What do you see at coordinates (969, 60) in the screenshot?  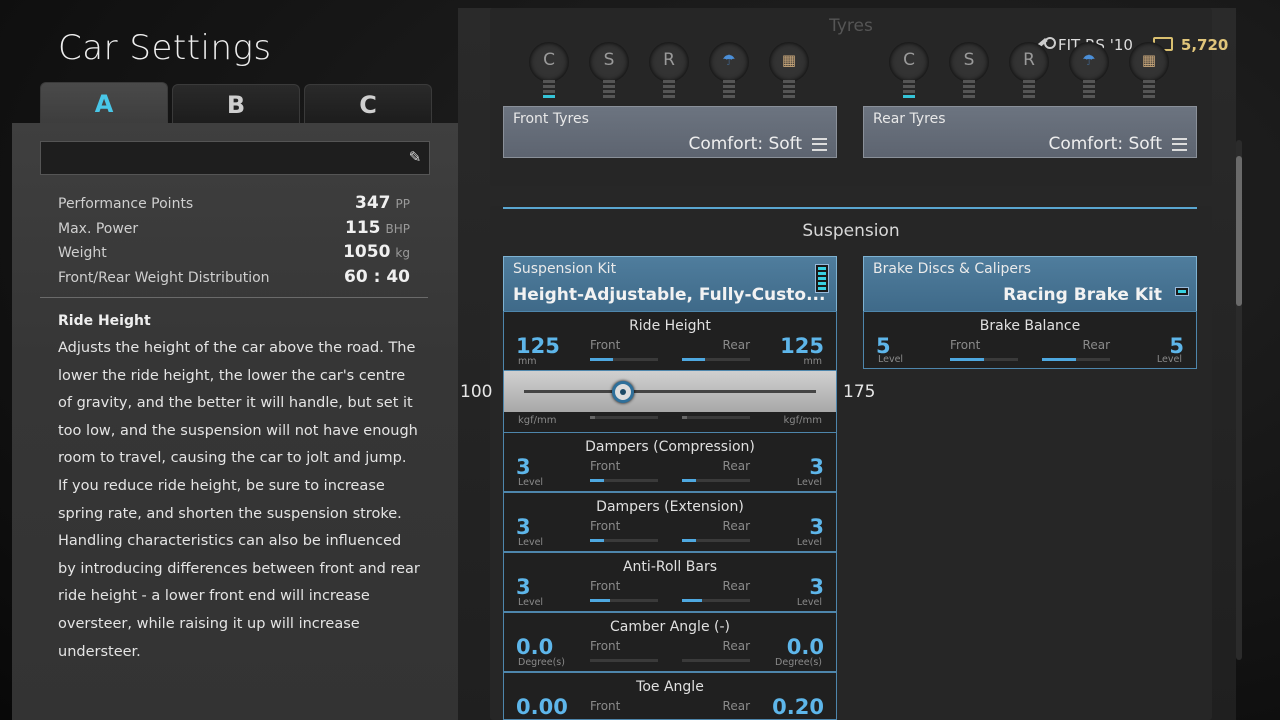 I see `tyre-label: S` at bounding box center [969, 60].